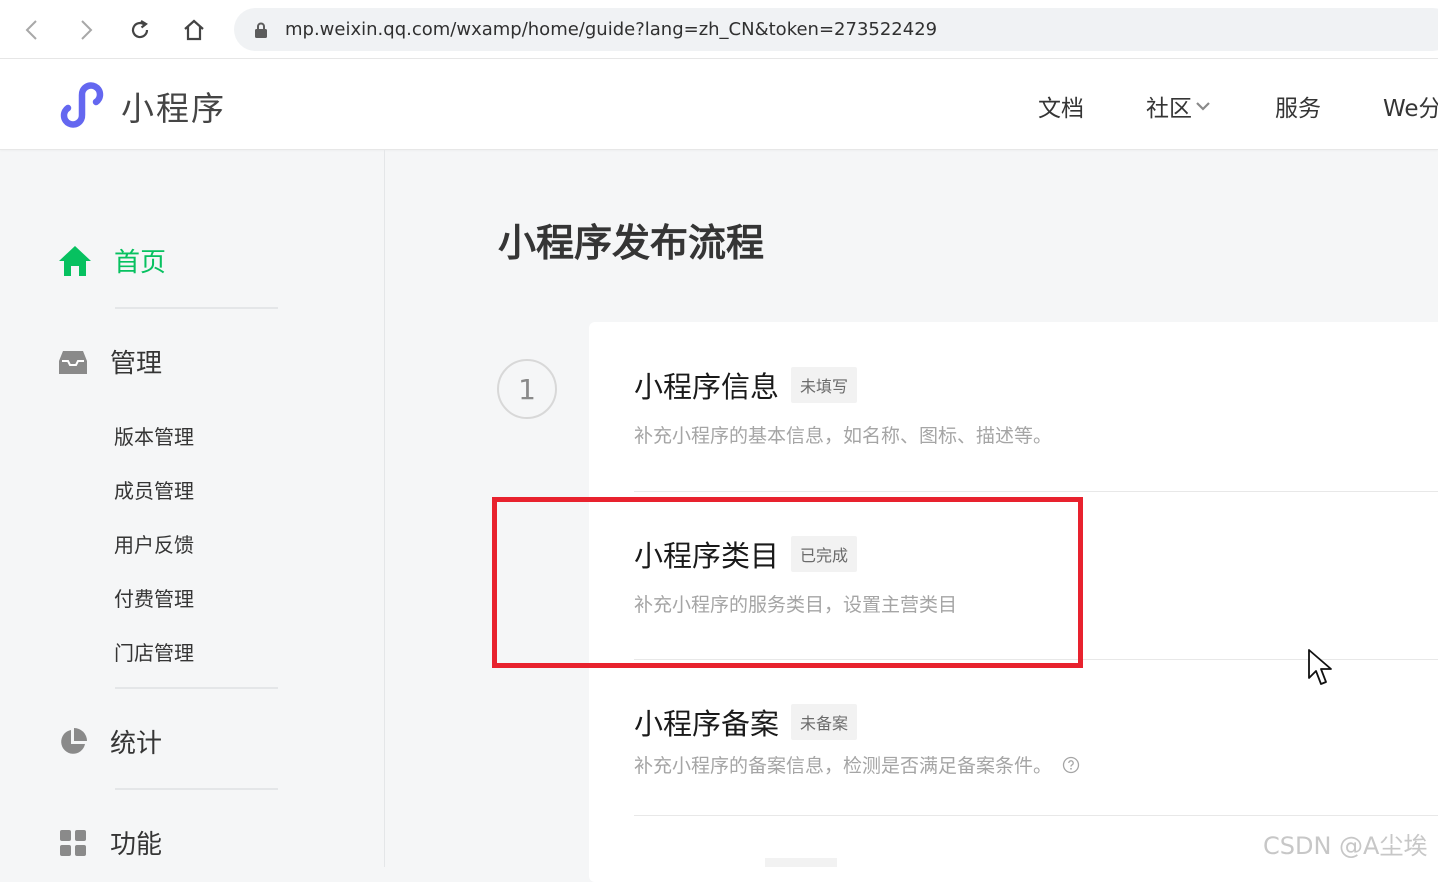  I want to click on nav-we-points: We分, so click(1410, 106).